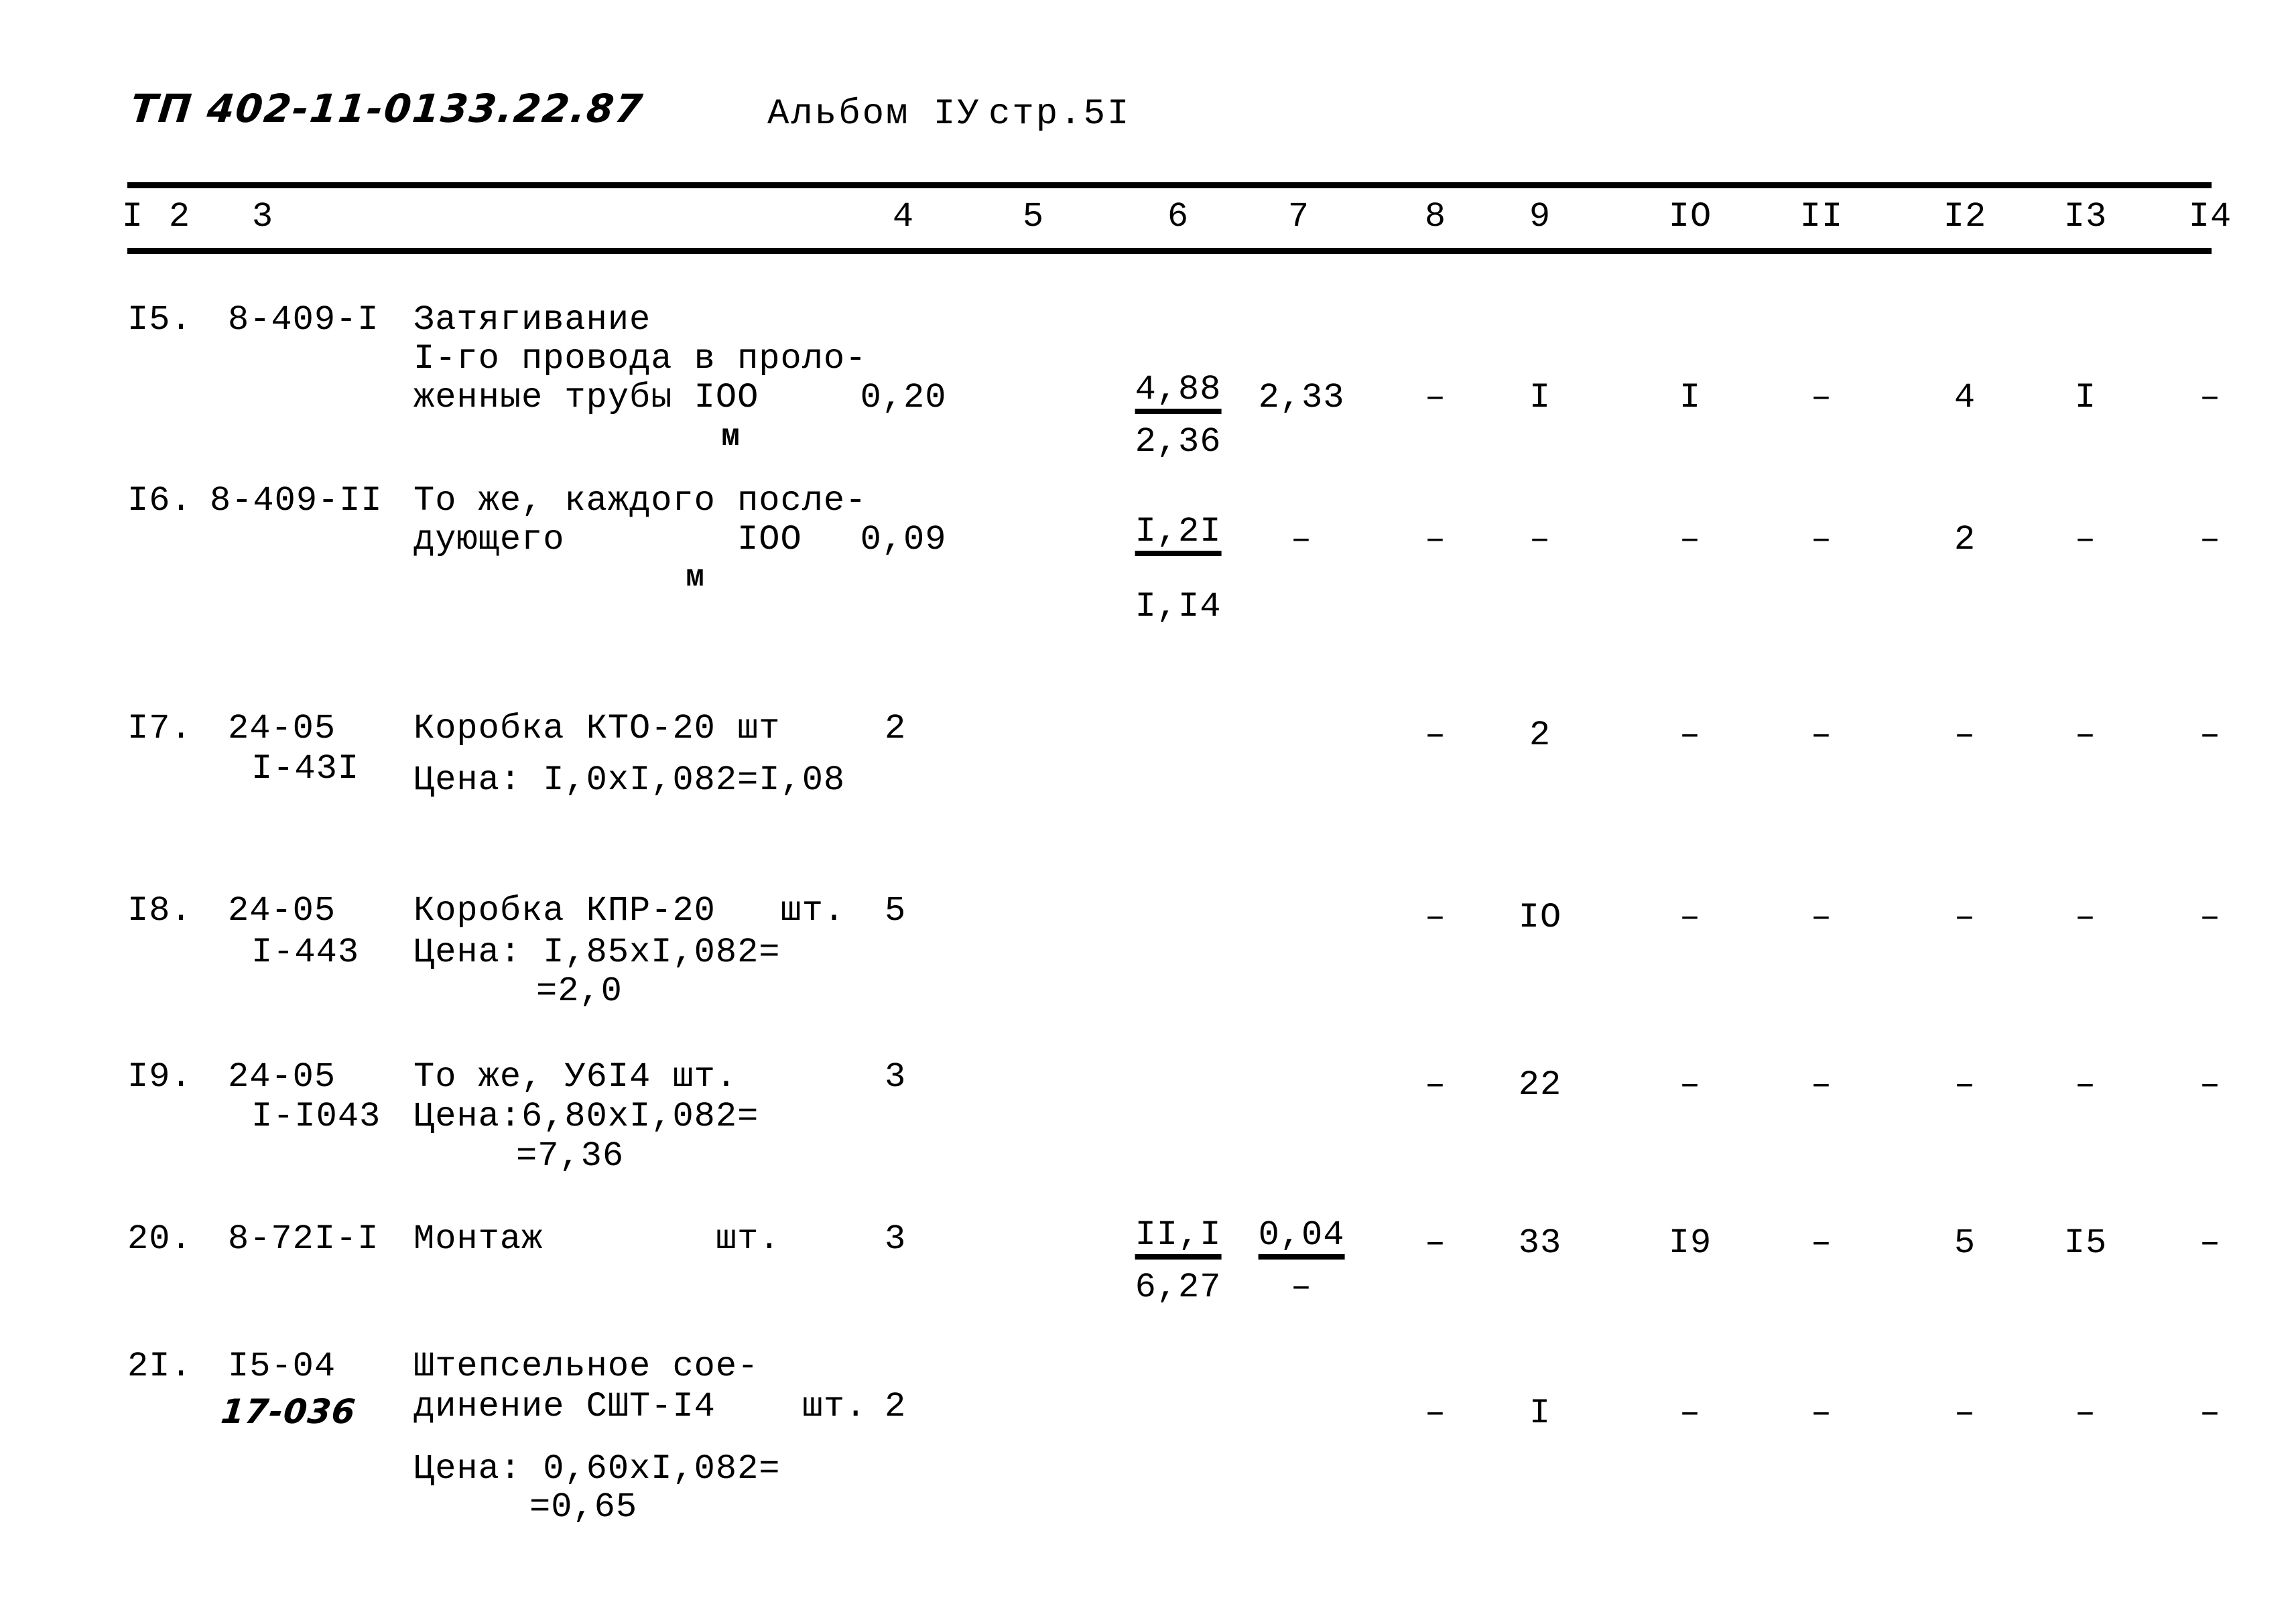 This screenshot has height=1622, width=2296. Describe the element at coordinates (1178, 393) in the screenshot. I see `fraction-numerator: 4,88` at that location.